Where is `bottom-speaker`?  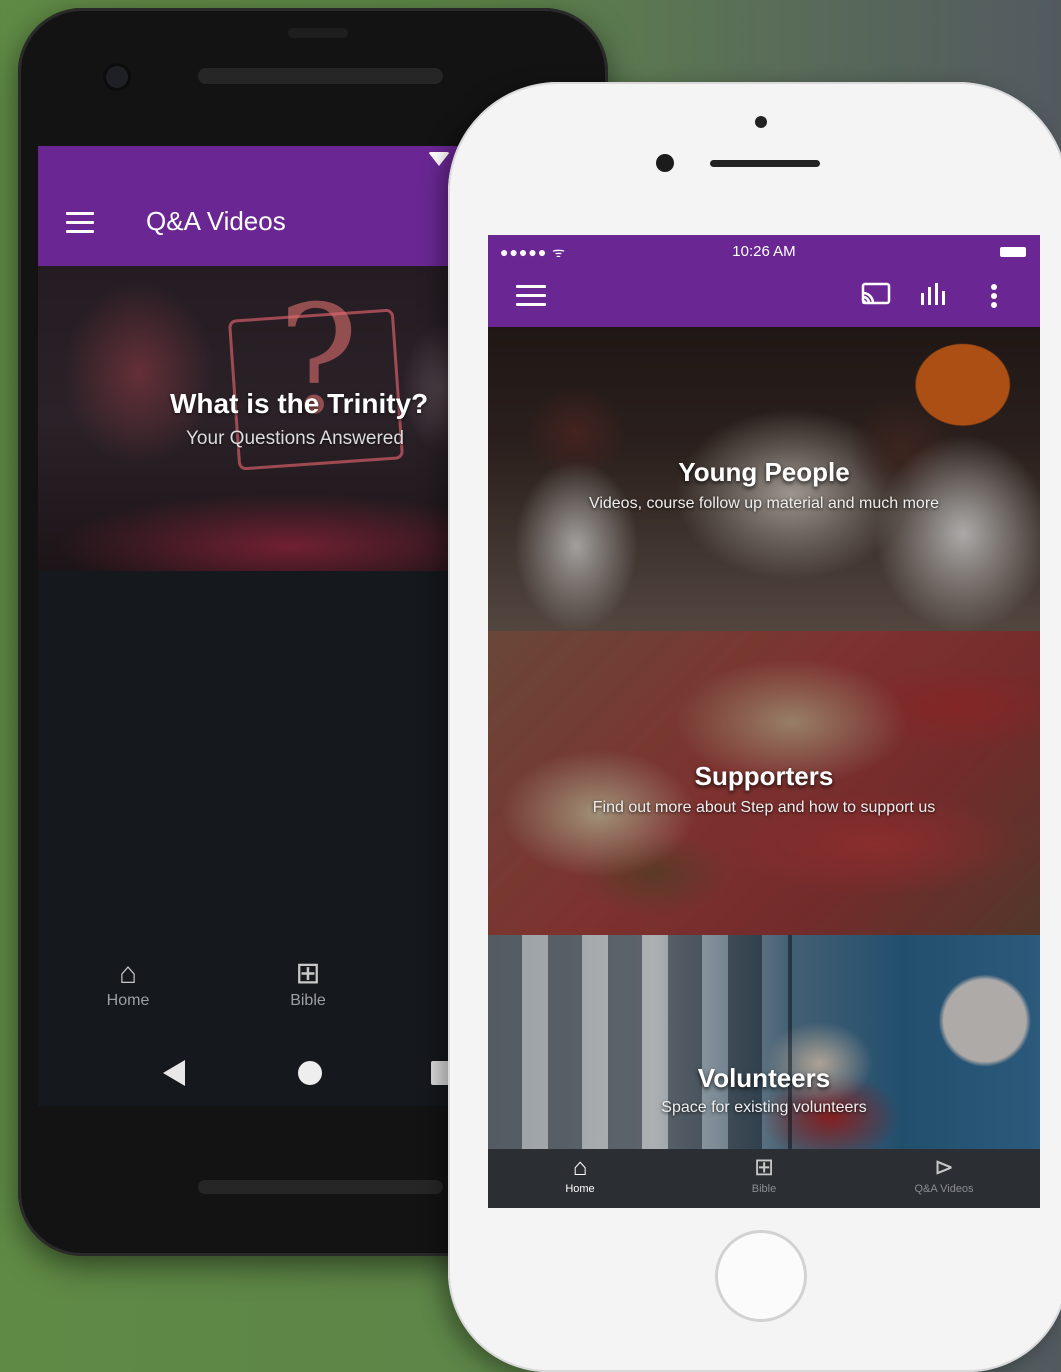
bottom-speaker is located at coordinates (320, 1187).